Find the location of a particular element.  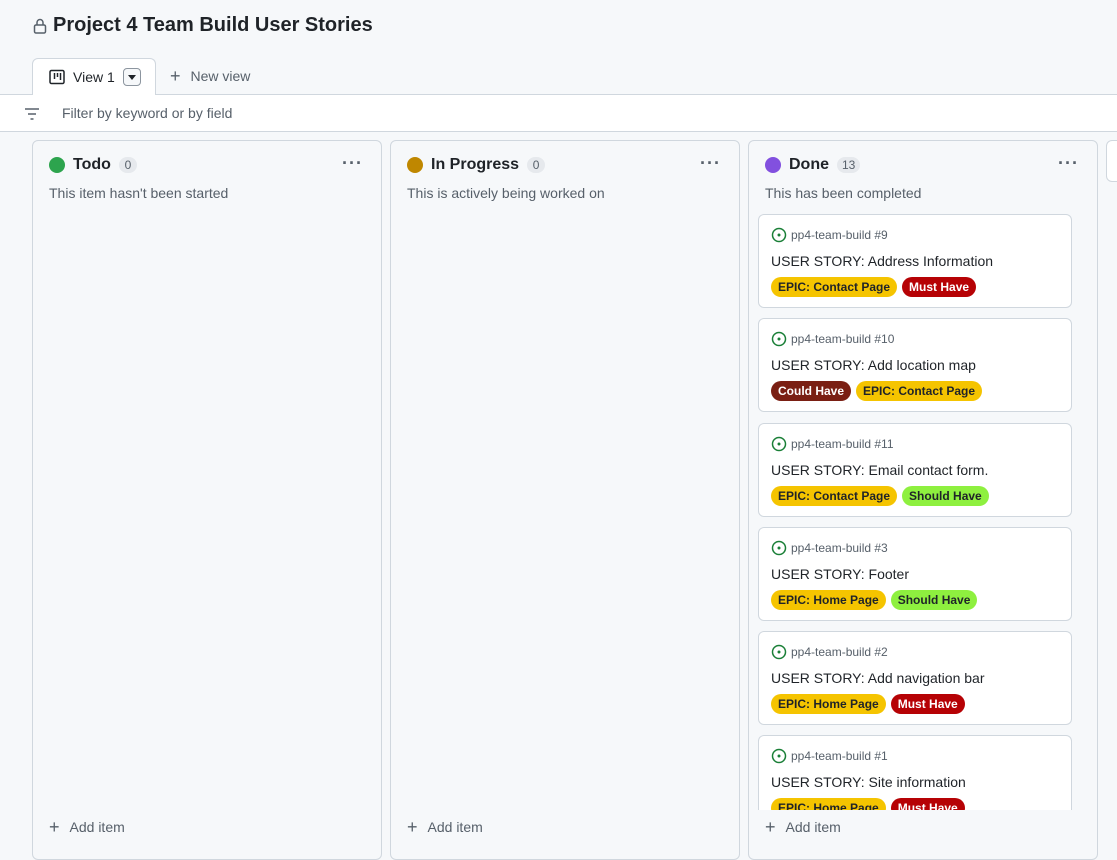

card-title: USER STORY: Add location map is located at coordinates (873, 365).